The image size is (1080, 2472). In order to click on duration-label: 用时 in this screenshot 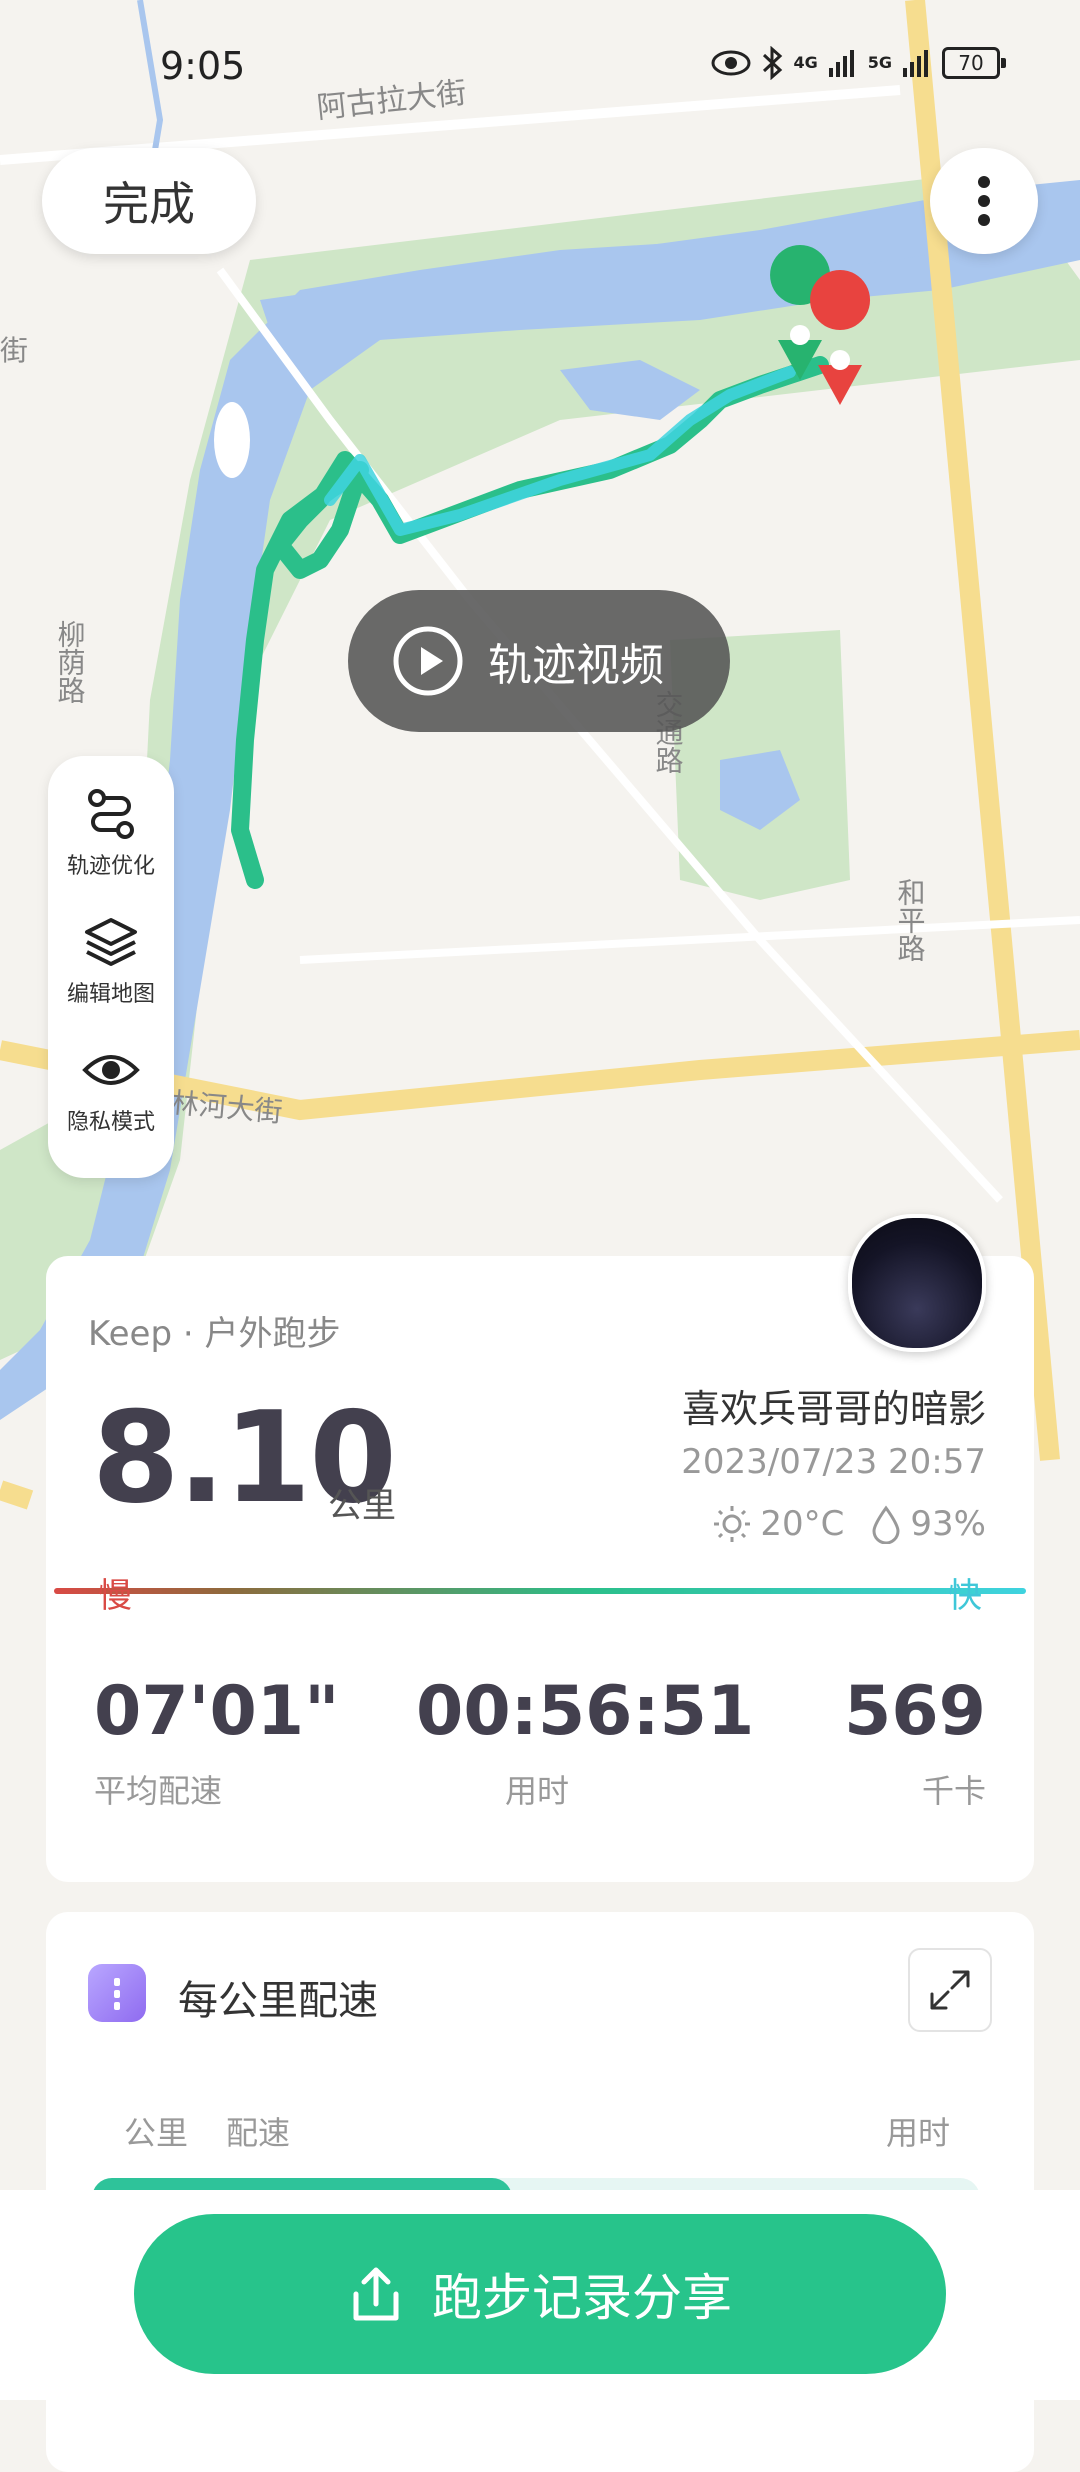, I will do `click(537, 1791)`.